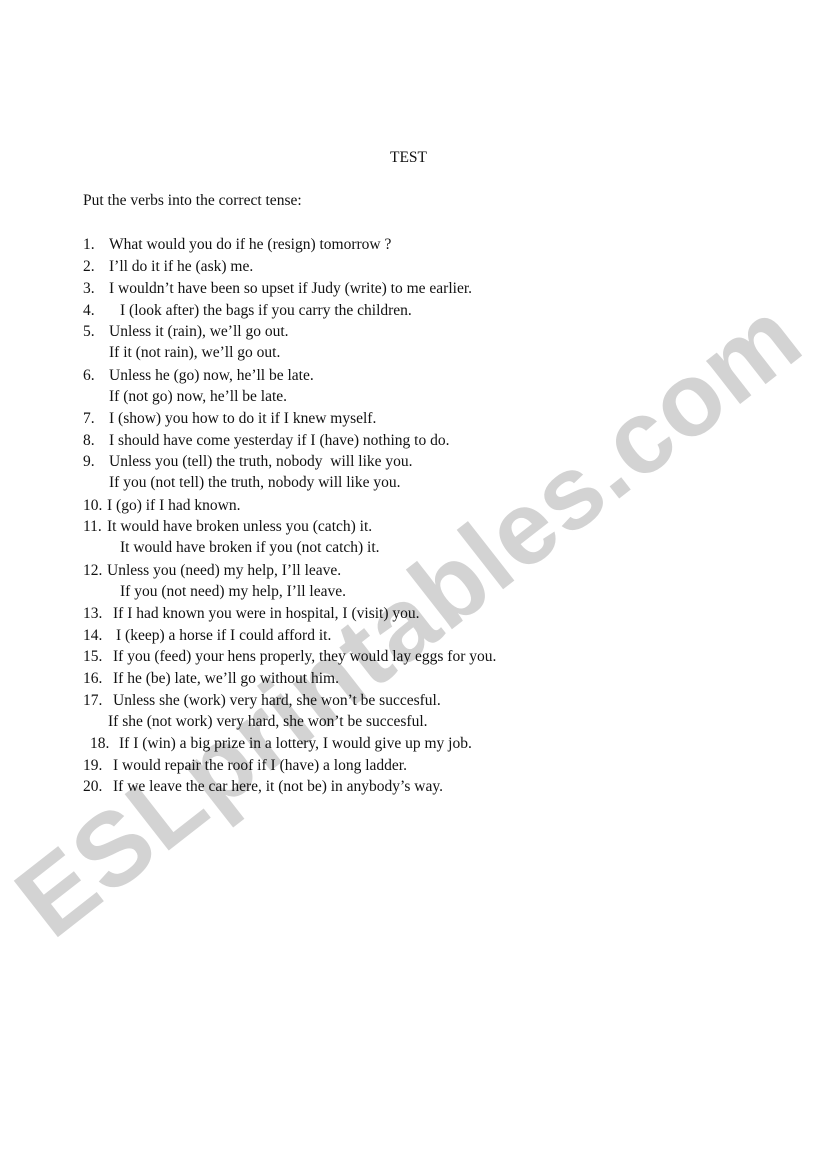 Image resolution: width=821 pixels, height=1169 pixels. Describe the element at coordinates (93, 505) in the screenshot. I see `item-number: 10.` at that location.